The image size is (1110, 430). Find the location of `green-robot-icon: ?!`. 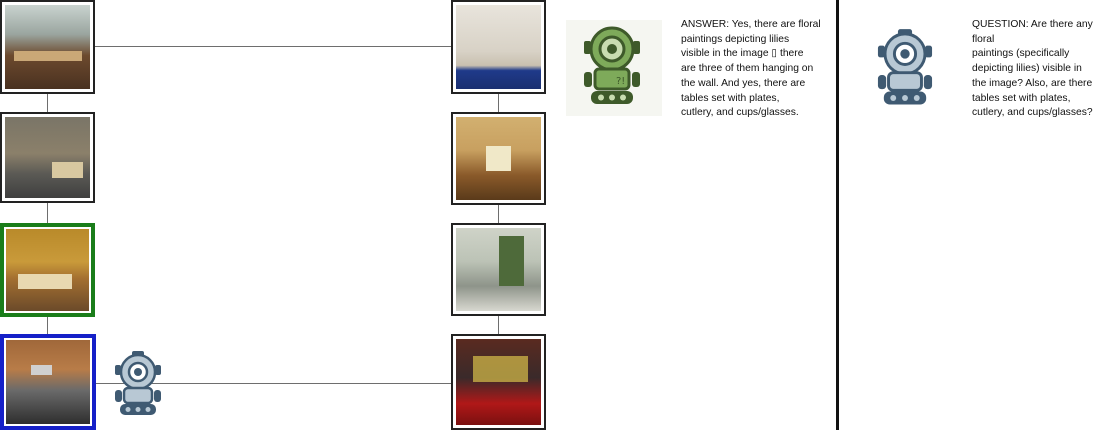

green-robot-icon: ?! is located at coordinates (612, 65).